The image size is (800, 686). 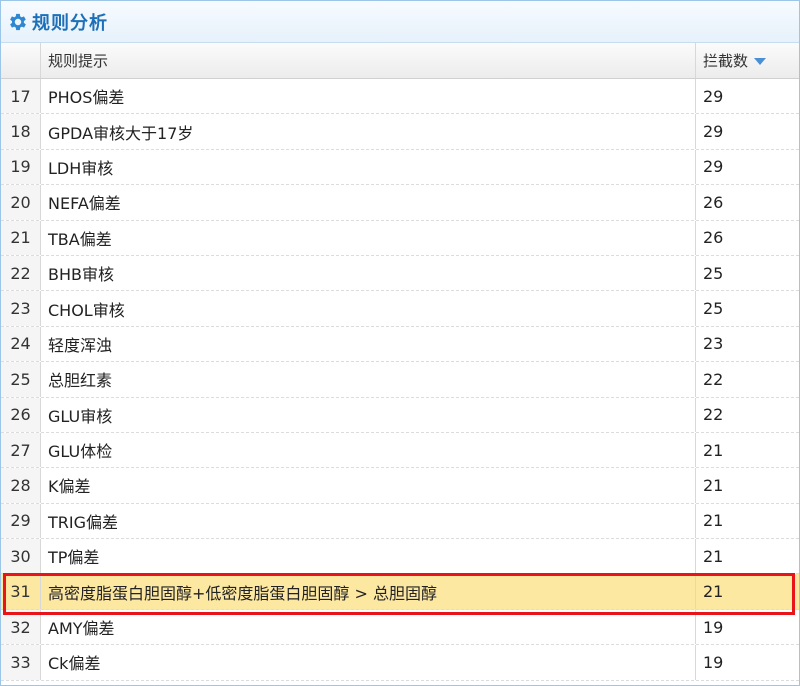 What do you see at coordinates (21, 662) in the screenshot?
I see `row-number: 33` at bounding box center [21, 662].